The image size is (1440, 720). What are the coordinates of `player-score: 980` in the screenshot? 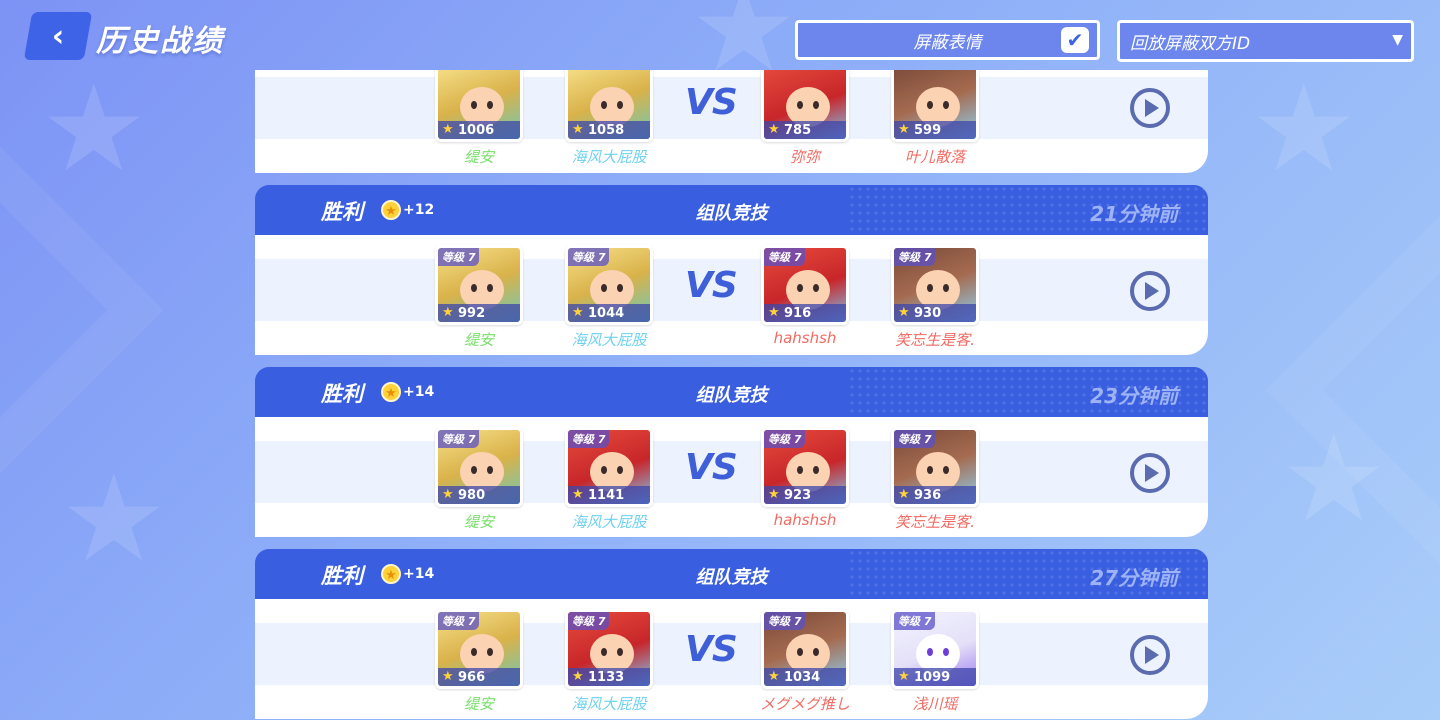 It's located at (472, 495).